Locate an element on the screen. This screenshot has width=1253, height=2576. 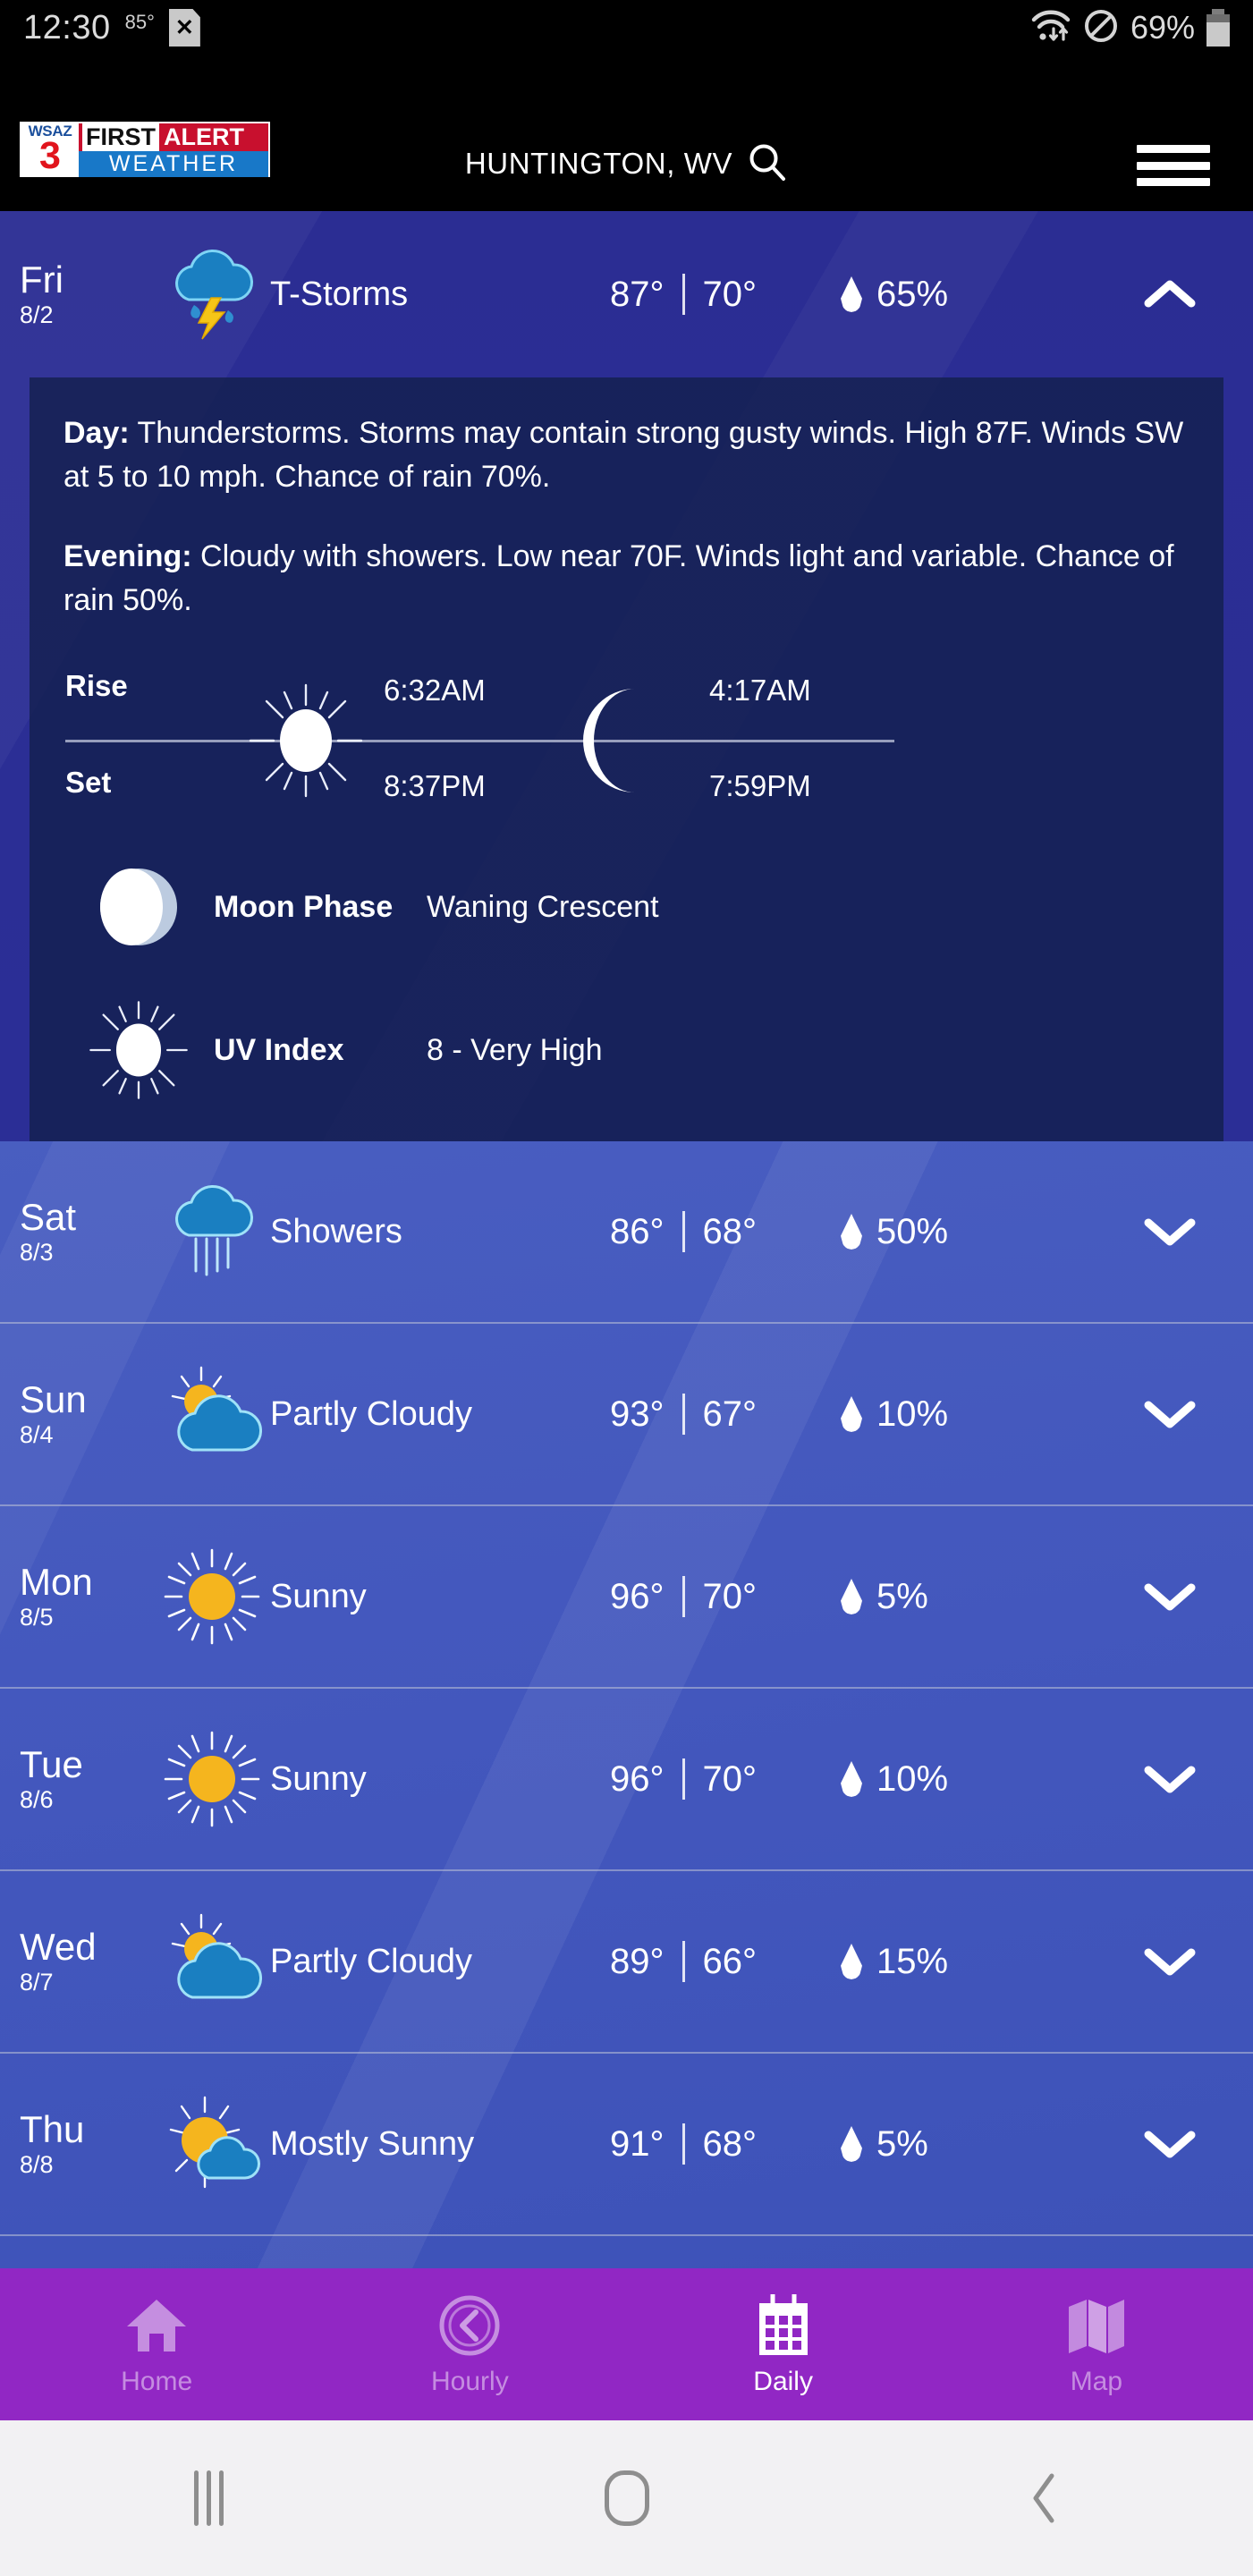
app-header-spacer is located at coordinates (626, 85).